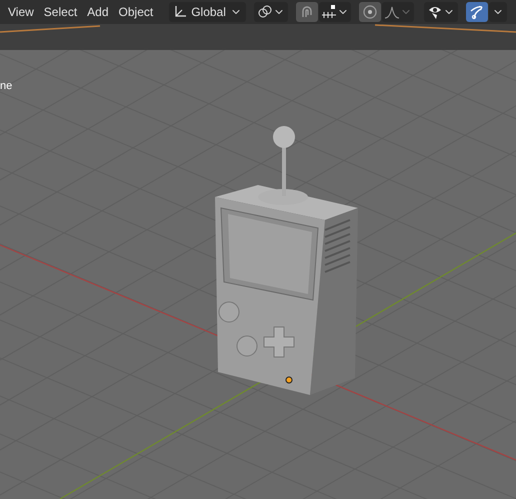 This screenshot has height=499, width=516. What do you see at coordinates (61, 12) in the screenshot?
I see `menu-item: Select` at bounding box center [61, 12].